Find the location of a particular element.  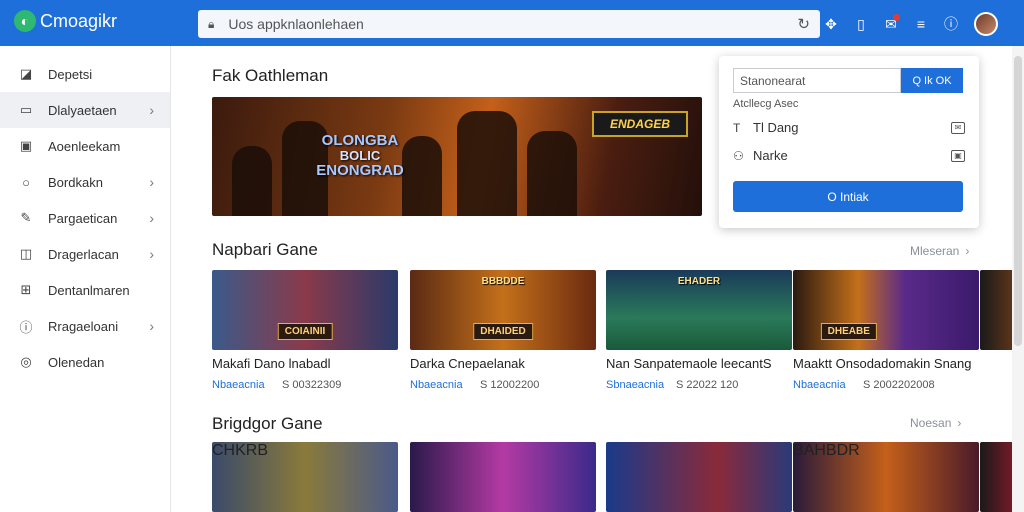

sidebar-item-8: ◎ Olenedan is located at coordinates (85, 362).